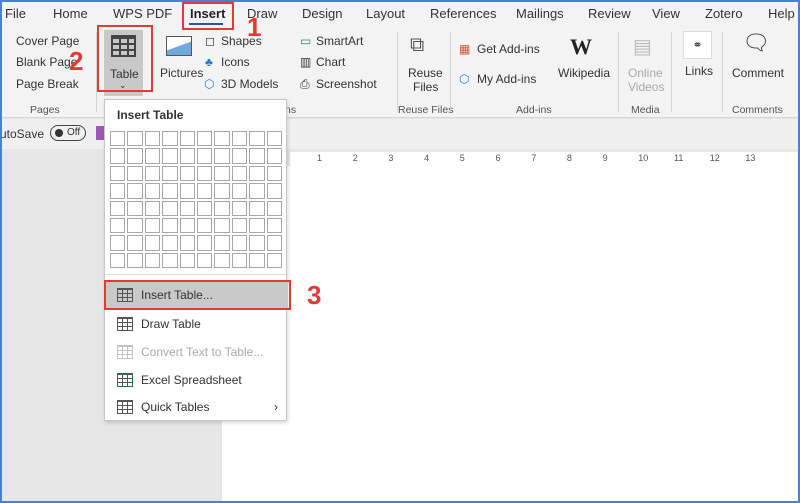 This screenshot has width=800, height=503. I want to click on table-size-grid, so click(196, 199).